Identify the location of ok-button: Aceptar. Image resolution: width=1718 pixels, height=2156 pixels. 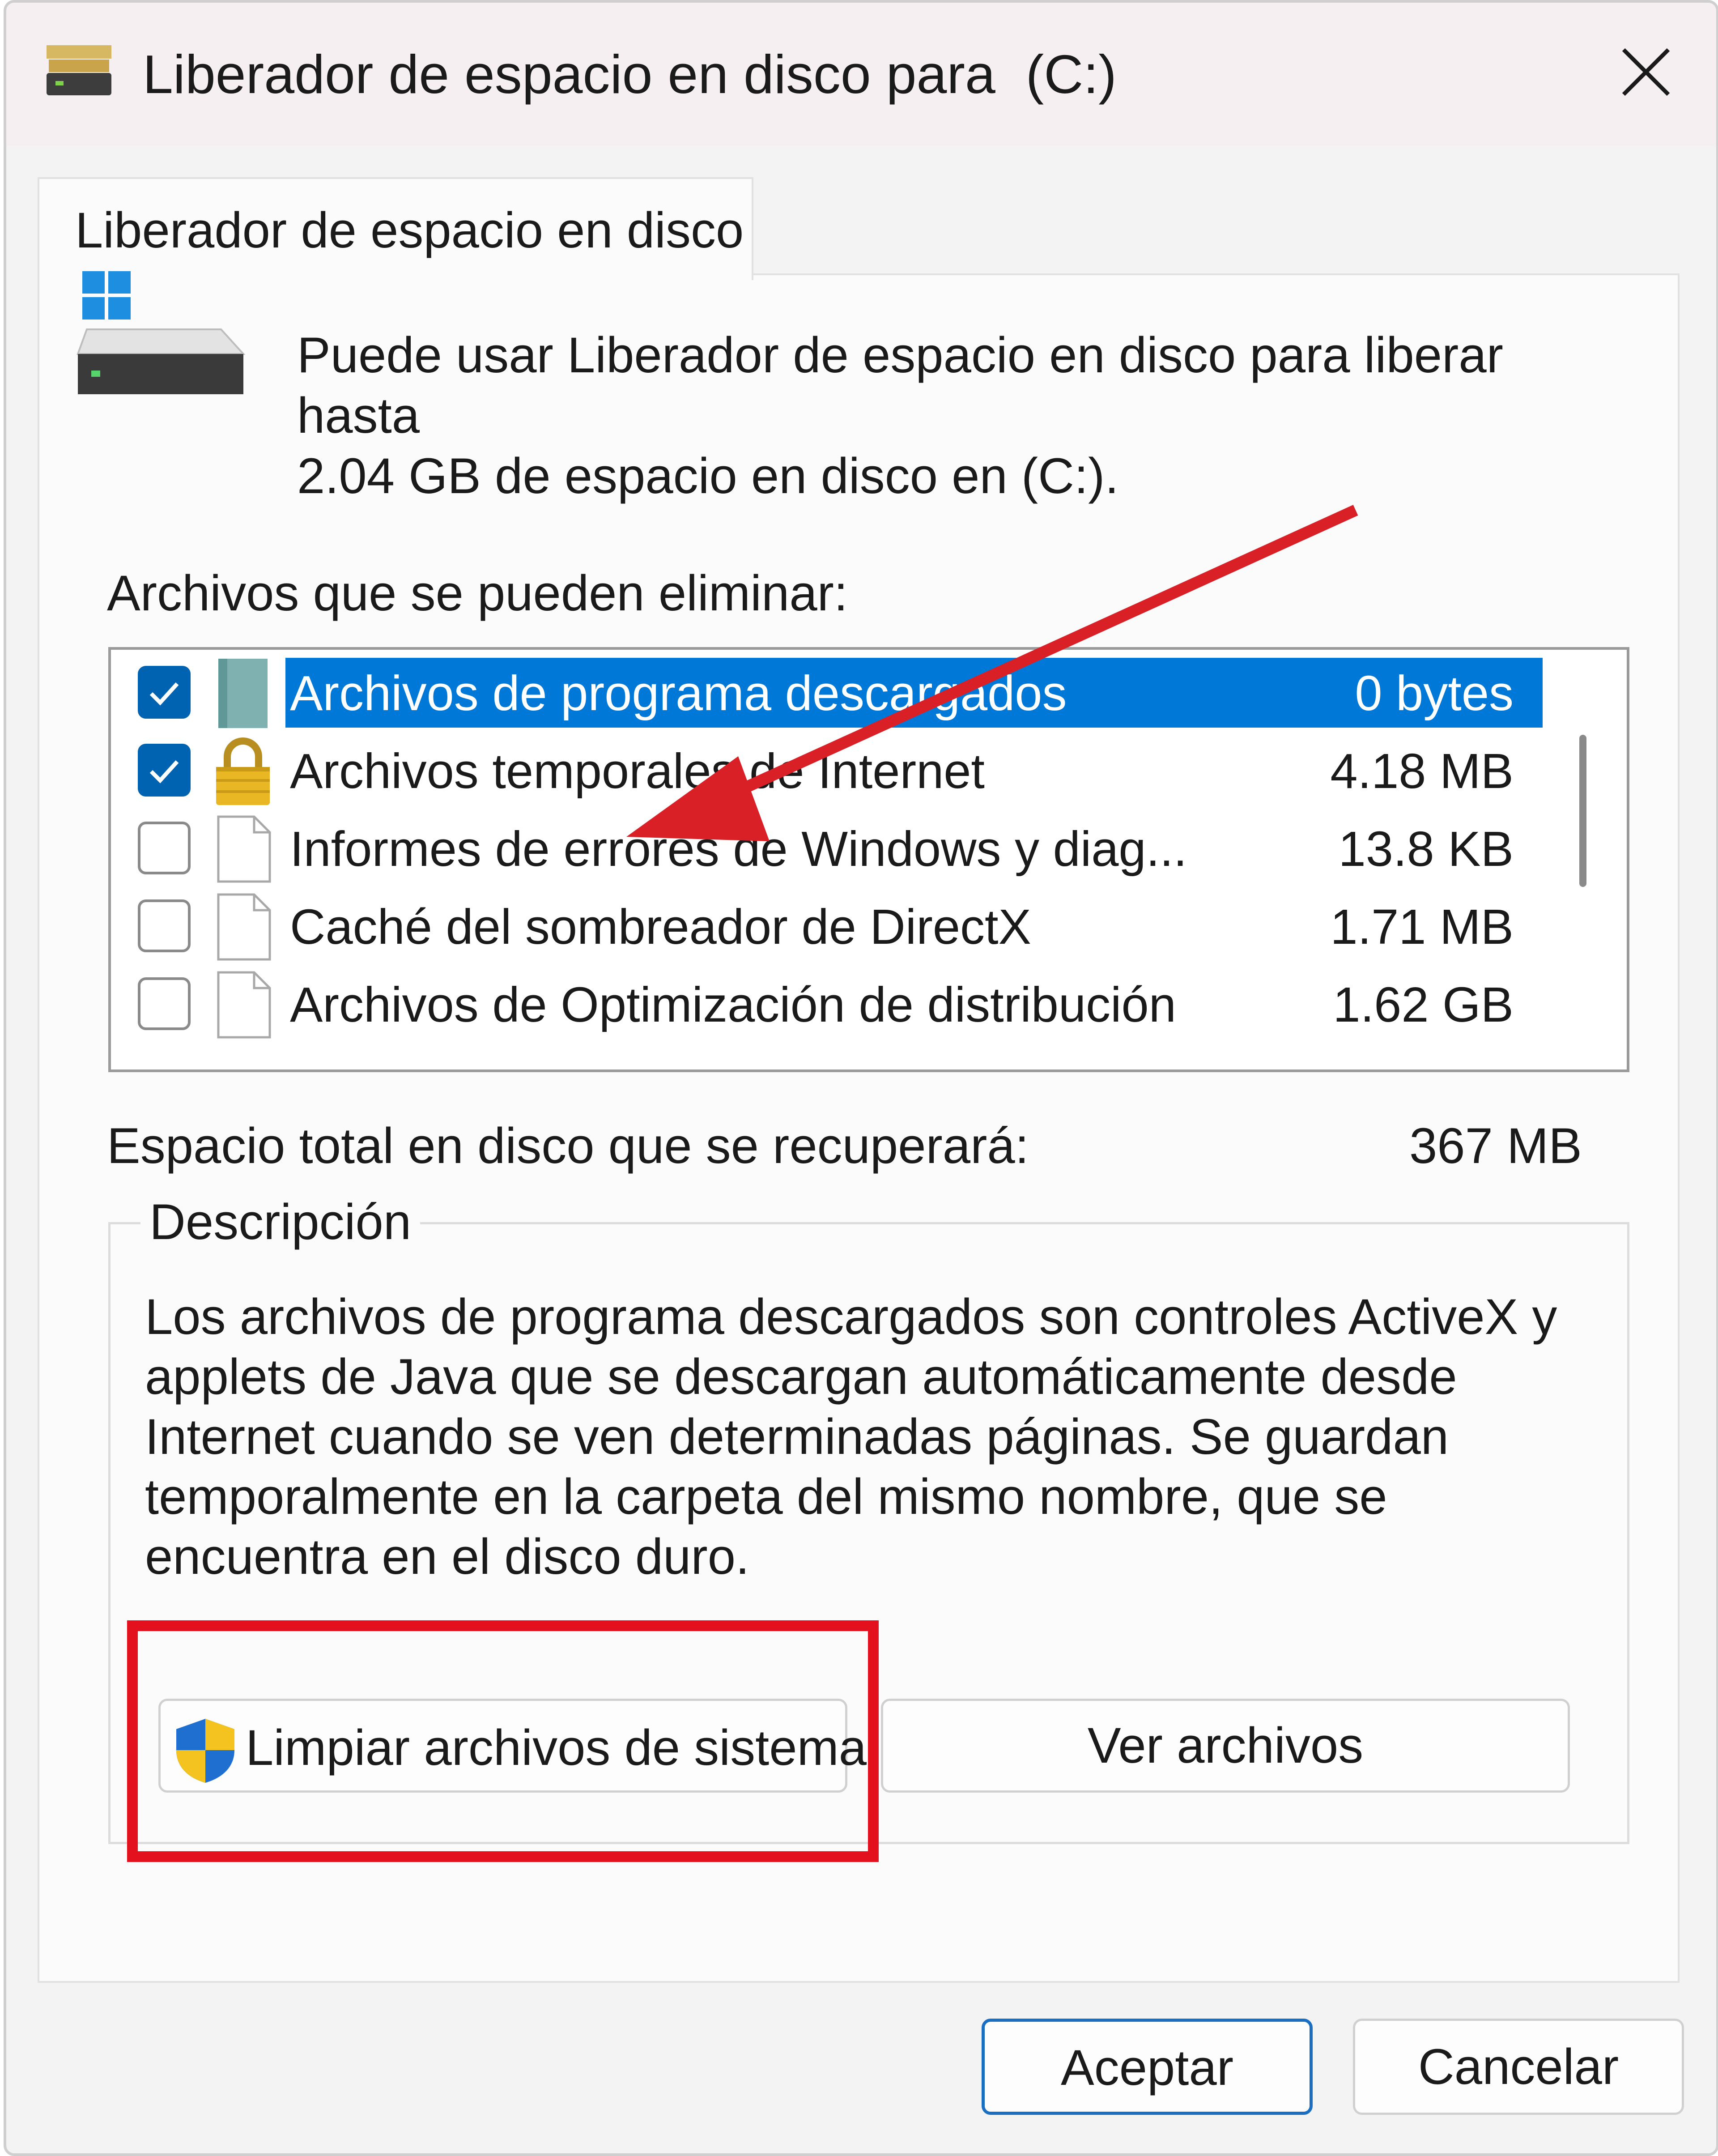
(1147, 2067).